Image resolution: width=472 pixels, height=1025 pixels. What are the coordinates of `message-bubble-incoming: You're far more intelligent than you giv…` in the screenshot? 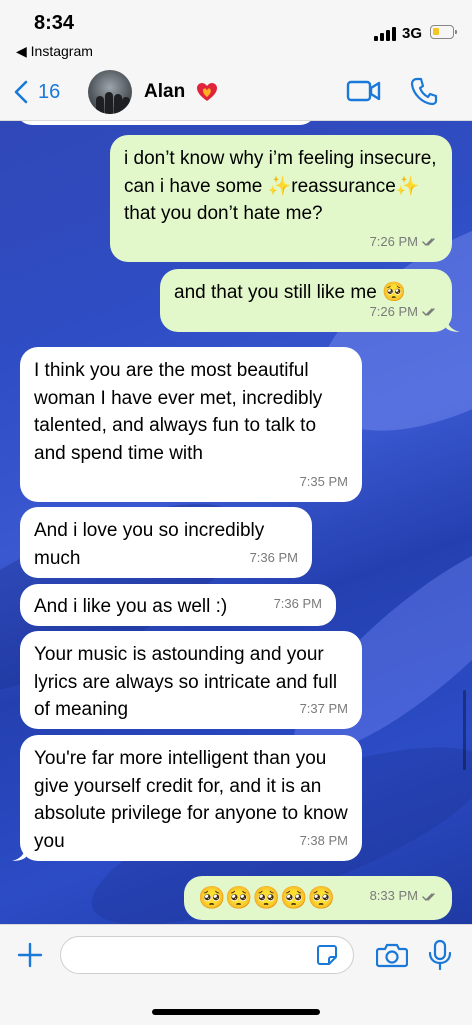 It's located at (191, 798).